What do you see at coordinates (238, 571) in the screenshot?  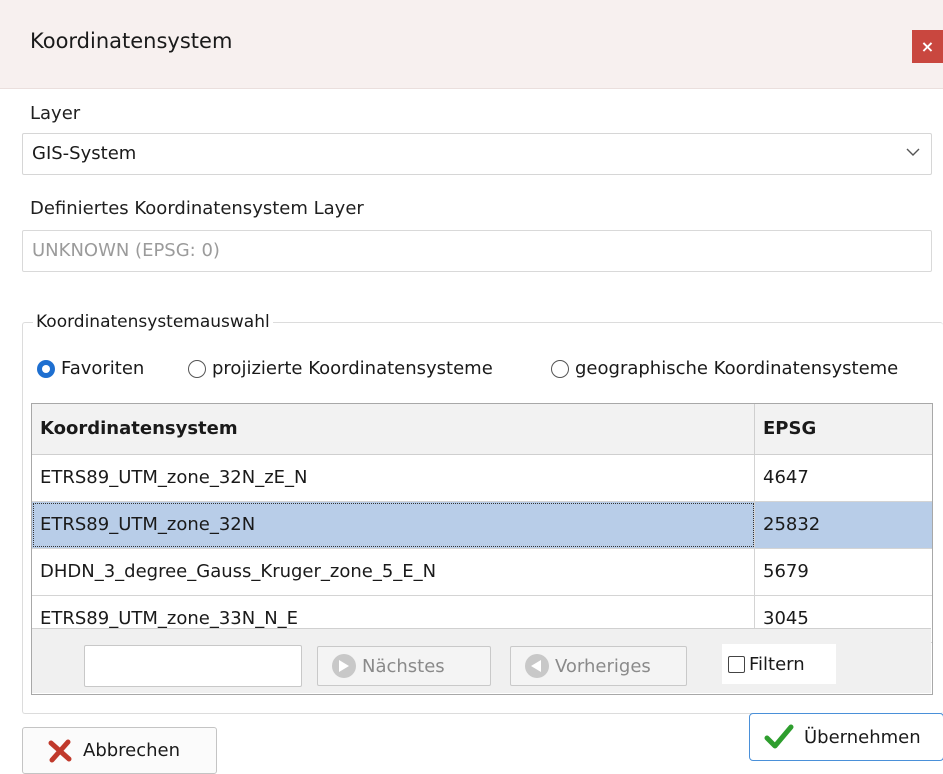 I see `cell-crs-name: DHDN_3_degree_Gauss_Kruger_zone_5_E_N` at bounding box center [238, 571].